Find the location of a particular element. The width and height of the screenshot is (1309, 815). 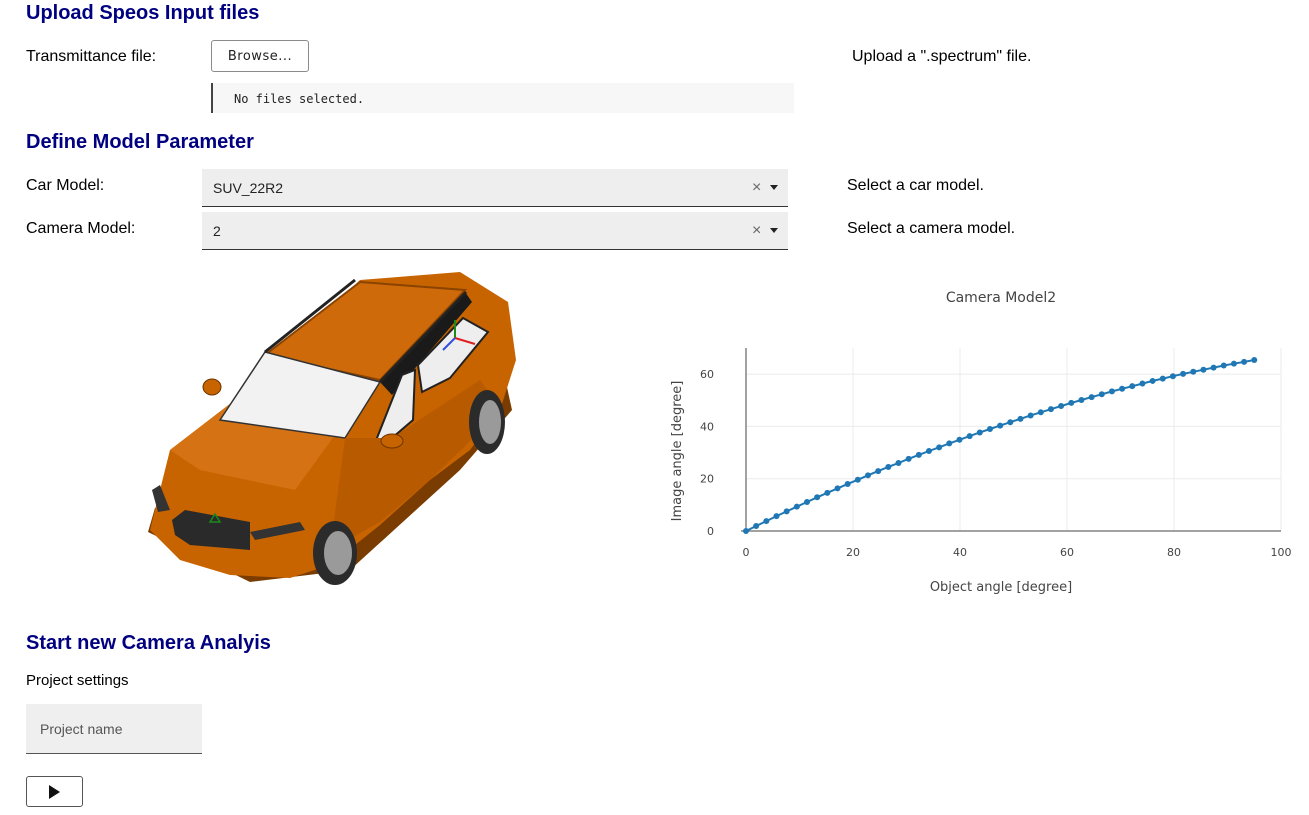

model-heading: Define Model Parameter is located at coordinates (140, 142).